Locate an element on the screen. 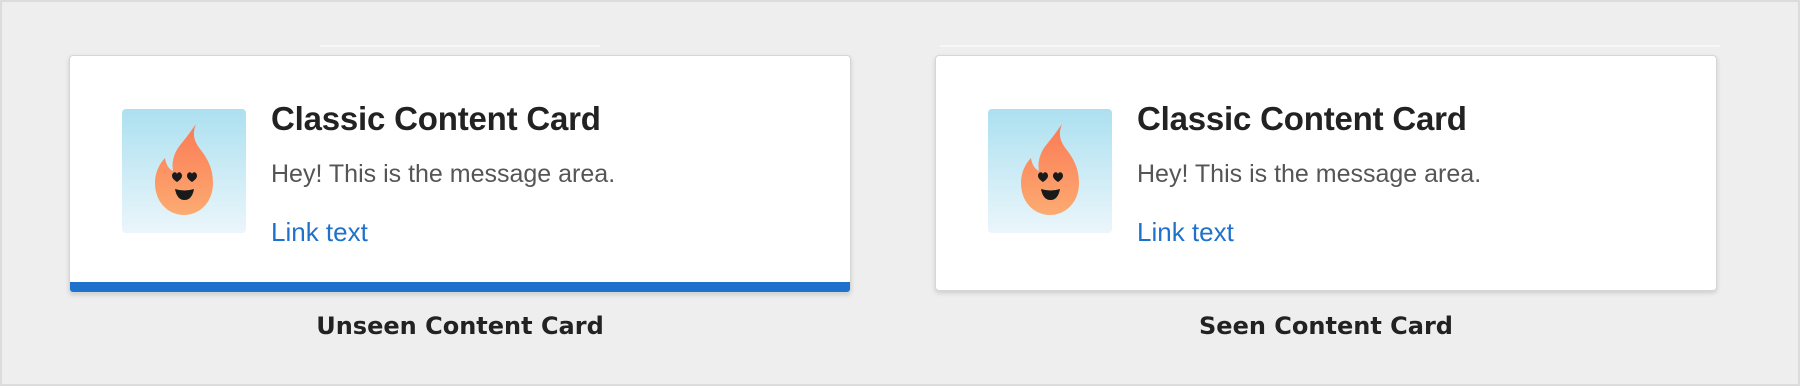 Image resolution: width=1800 pixels, height=386 pixels. unseen-indicator-bar is located at coordinates (460, 287).